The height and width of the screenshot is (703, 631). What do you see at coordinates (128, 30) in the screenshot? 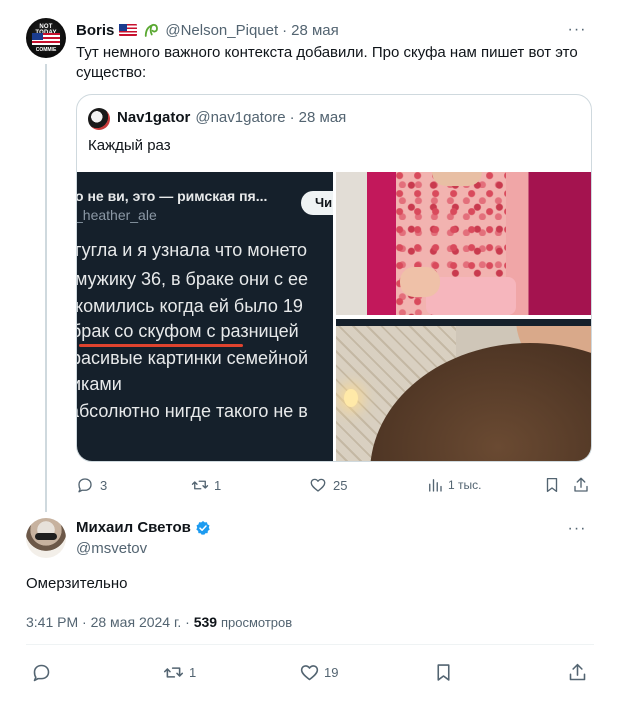
I see `us-flag-icon` at bounding box center [128, 30].